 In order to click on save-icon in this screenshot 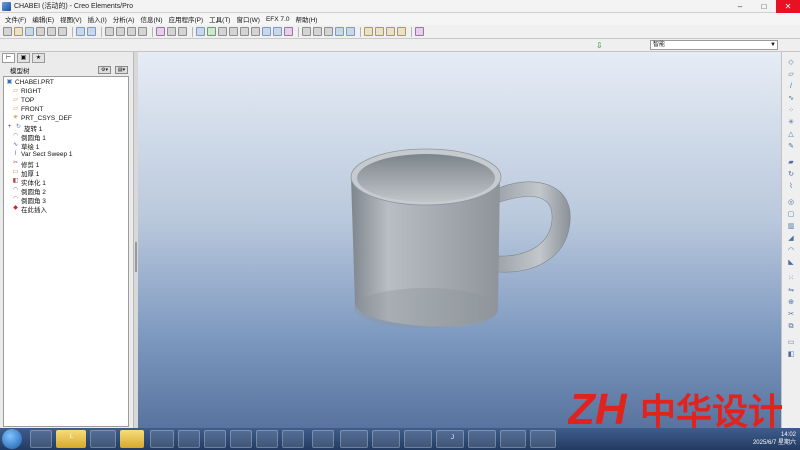, I will do `click(29, 31)`.